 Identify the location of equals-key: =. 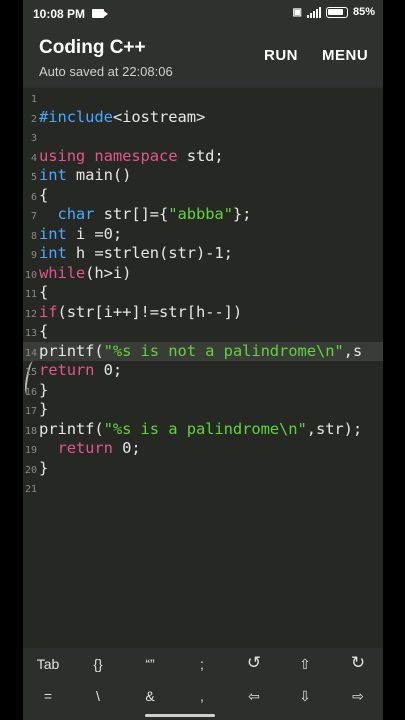
(48, 696).